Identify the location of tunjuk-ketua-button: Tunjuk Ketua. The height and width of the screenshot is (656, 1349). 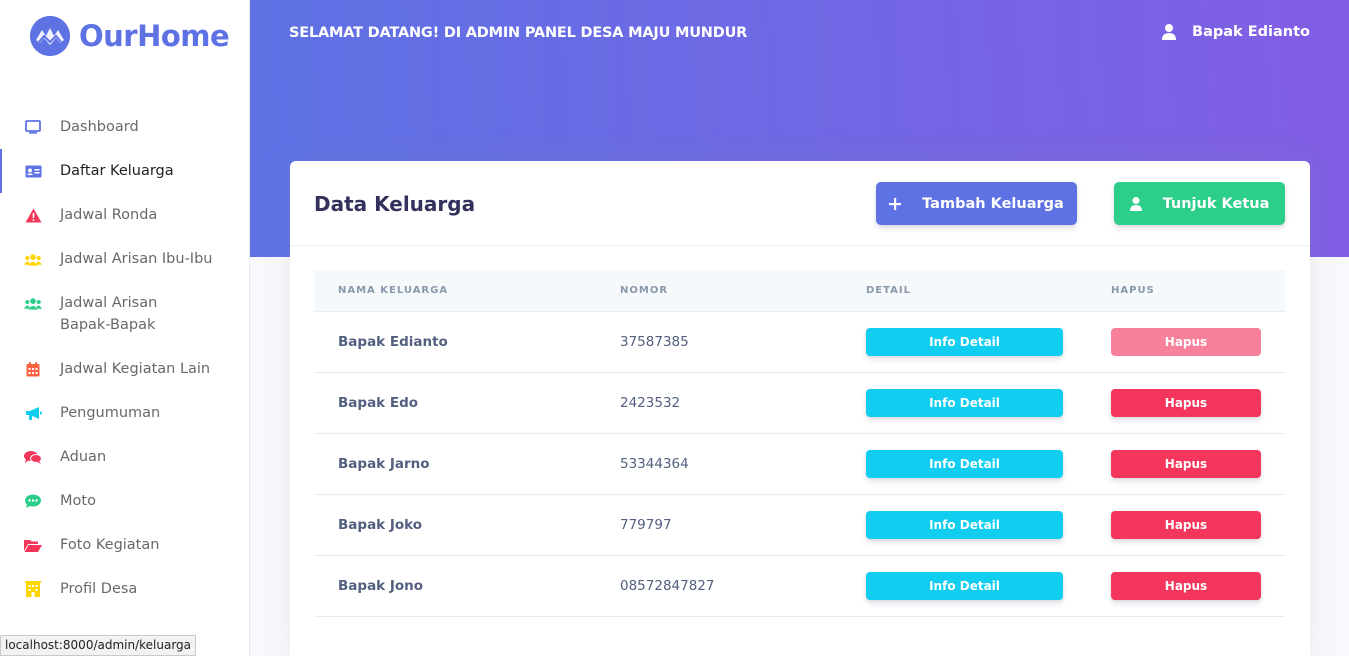
(1199, 203).